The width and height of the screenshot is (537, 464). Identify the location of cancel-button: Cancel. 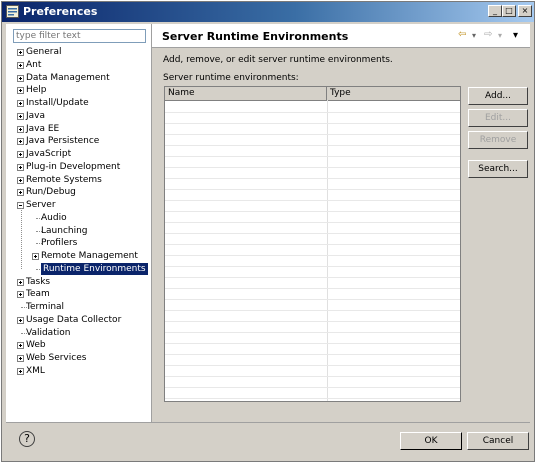
(498, 441).